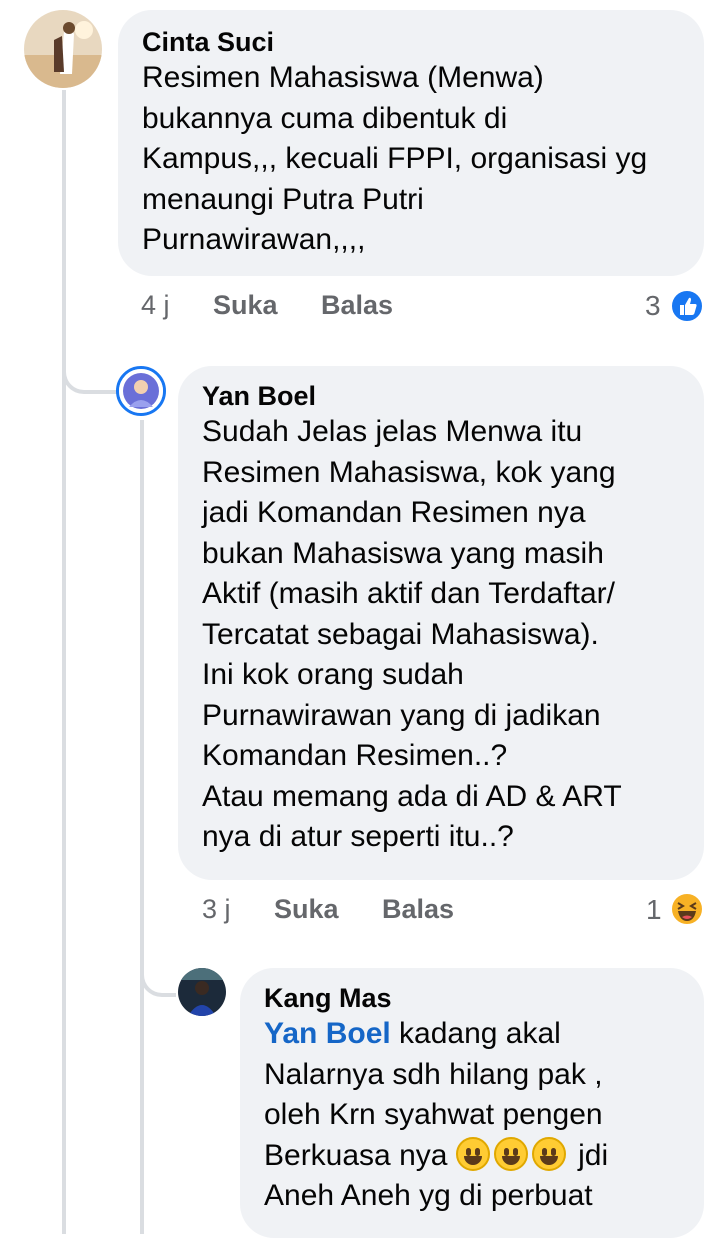 The width and height of the screenshot is (728, 1238). I want to click on comment-time: 3 j, so click(216, 909).